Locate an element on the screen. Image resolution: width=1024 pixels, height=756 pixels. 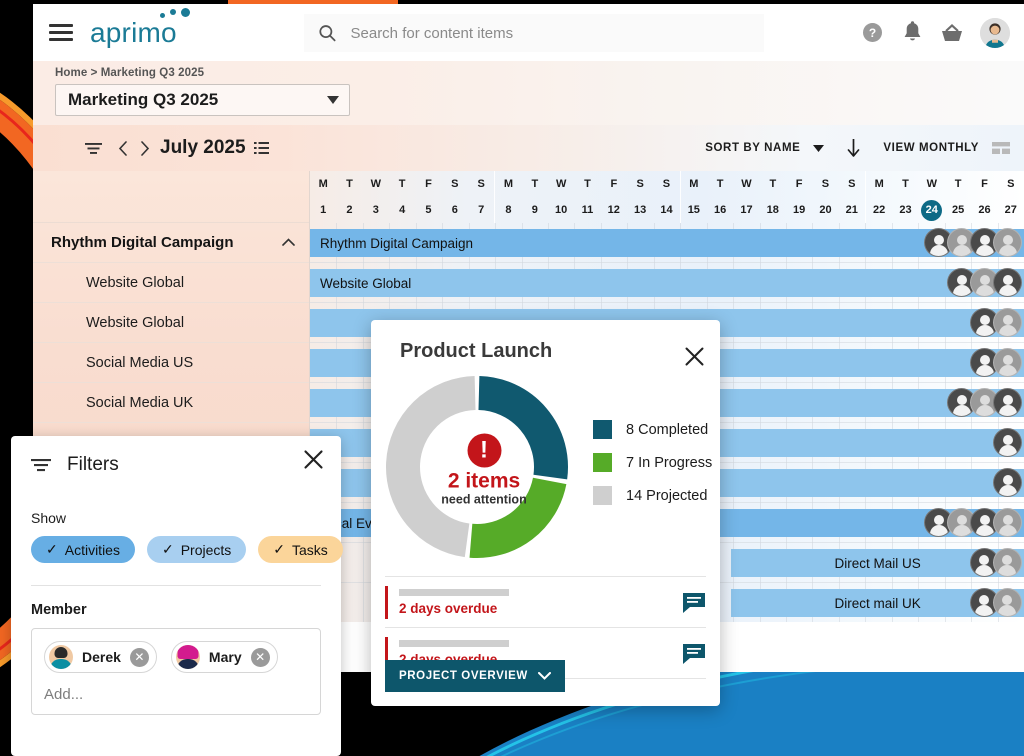
gantt-bar: Direct mail UK is located at coordinates (877, 602).